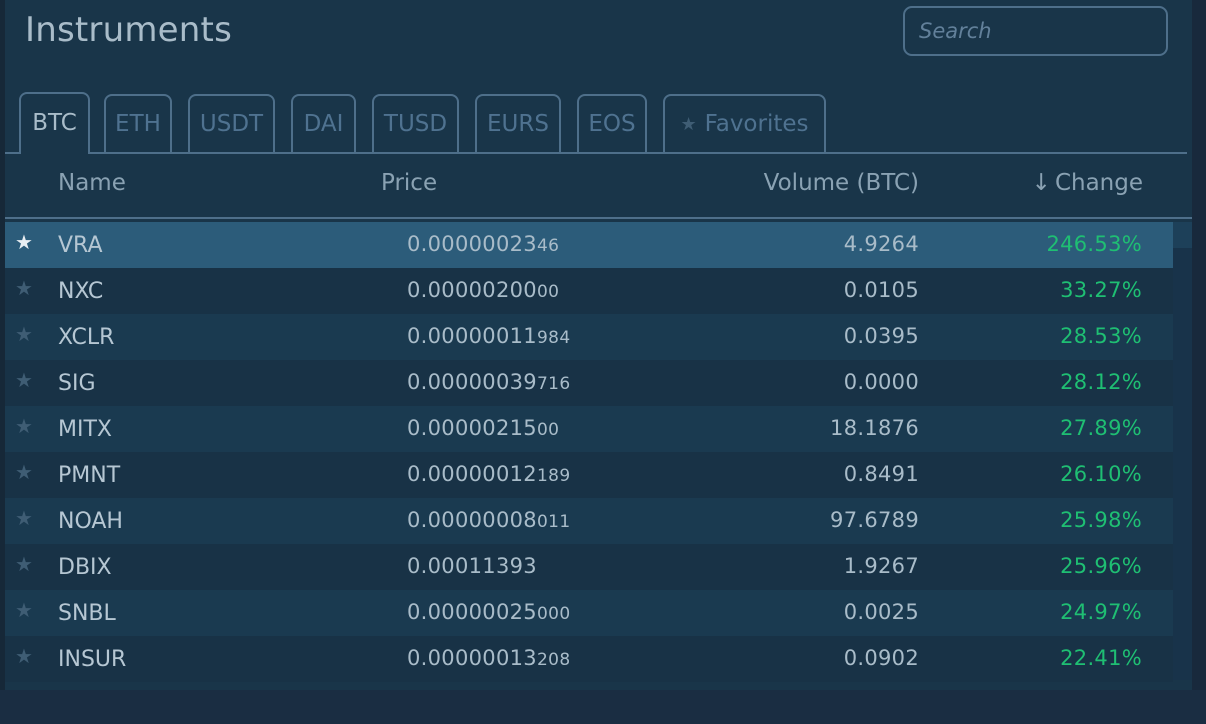  I want to click on instrument-name: NOAH, so click(90, 521).